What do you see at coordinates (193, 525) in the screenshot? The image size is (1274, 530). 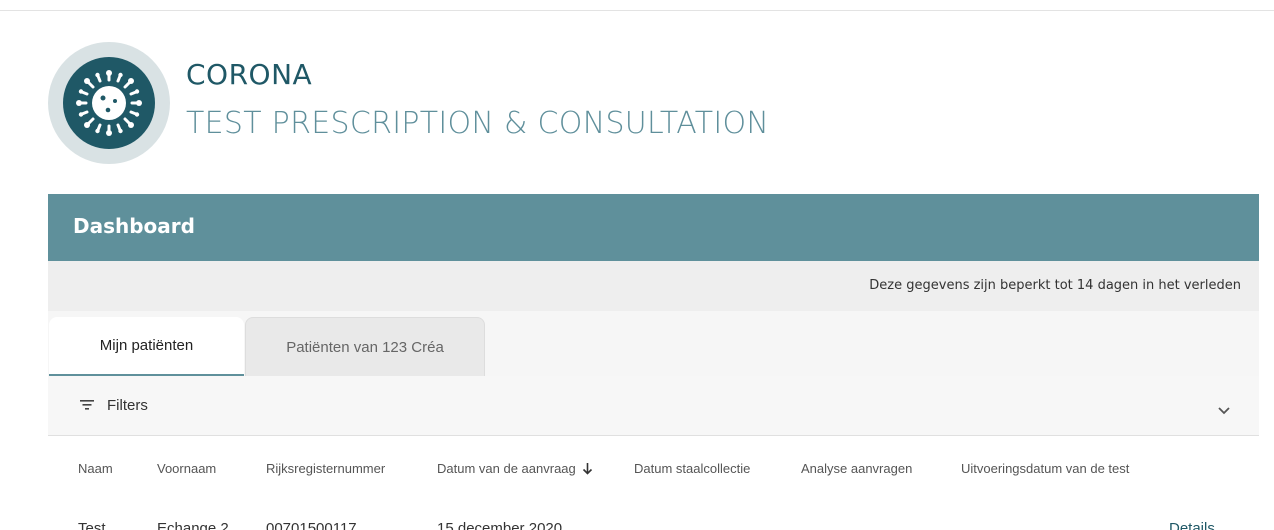 I see `cell-voornaam: Echange 2` at bounding box center [193, 525].